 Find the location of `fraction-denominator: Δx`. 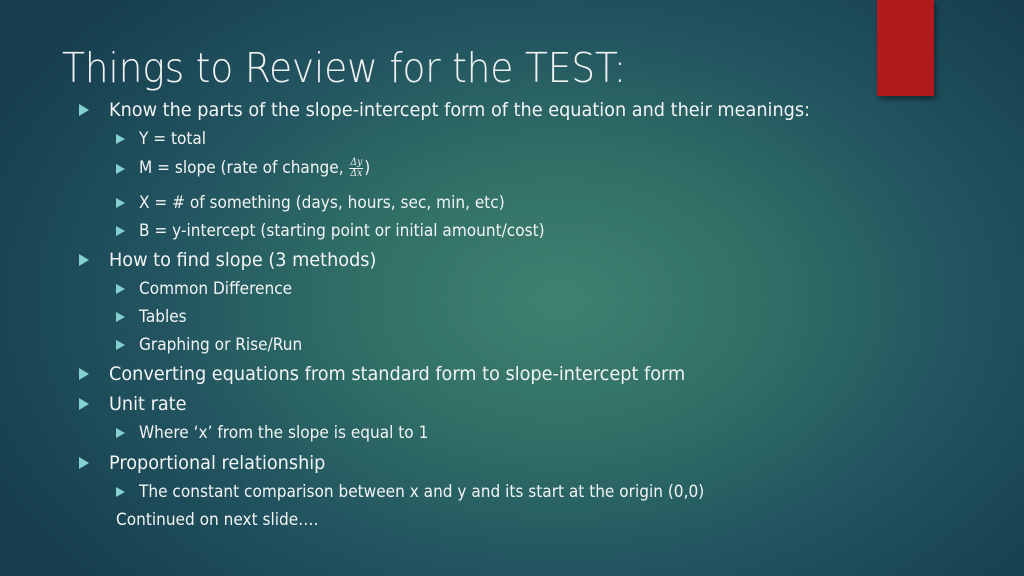

fraction-denominator: Δx is located at coordinates (356, 173).